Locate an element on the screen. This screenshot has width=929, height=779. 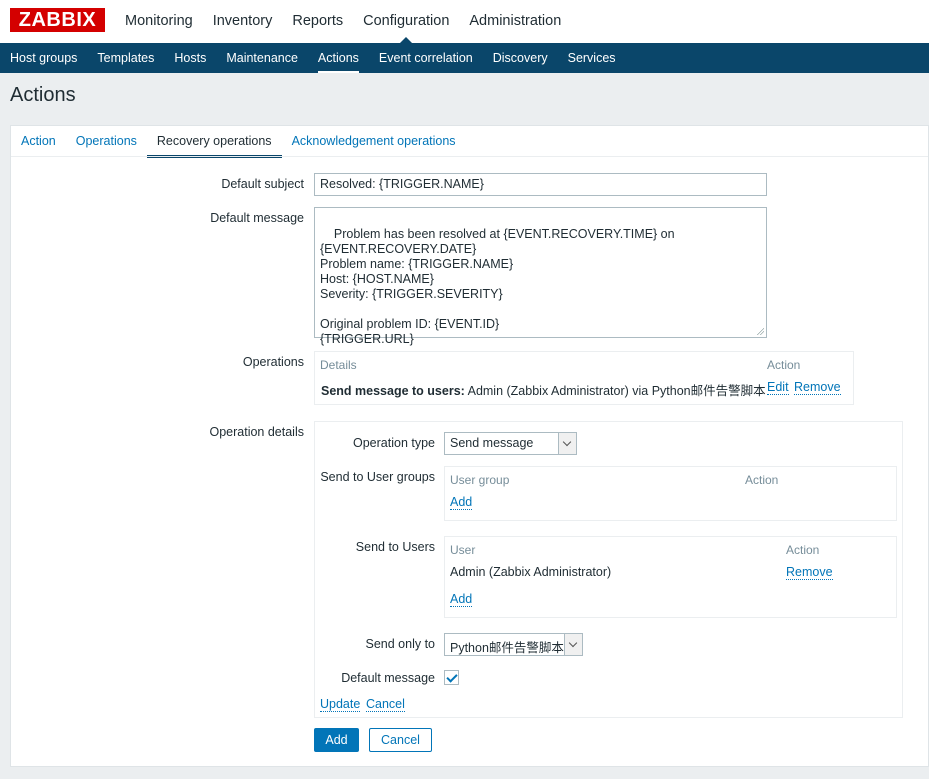
default-message-check-label: Default message is located at coordinates (388, 678).